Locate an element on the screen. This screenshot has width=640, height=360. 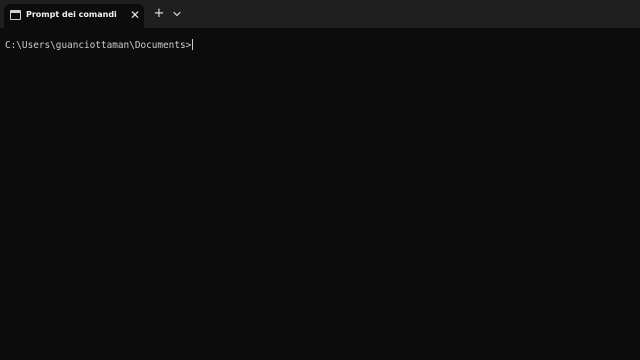
prompt-text: C:\Users\guanciottaman\Documents> is located at coordinates (98, 45).